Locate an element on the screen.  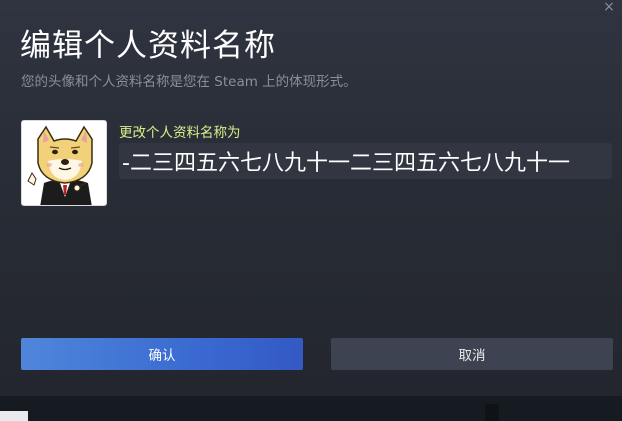
dialog-subtitle: 您的头像和个人资料名称是您在 Steam 上的体现形式。 is located at coordinates (189, 82).